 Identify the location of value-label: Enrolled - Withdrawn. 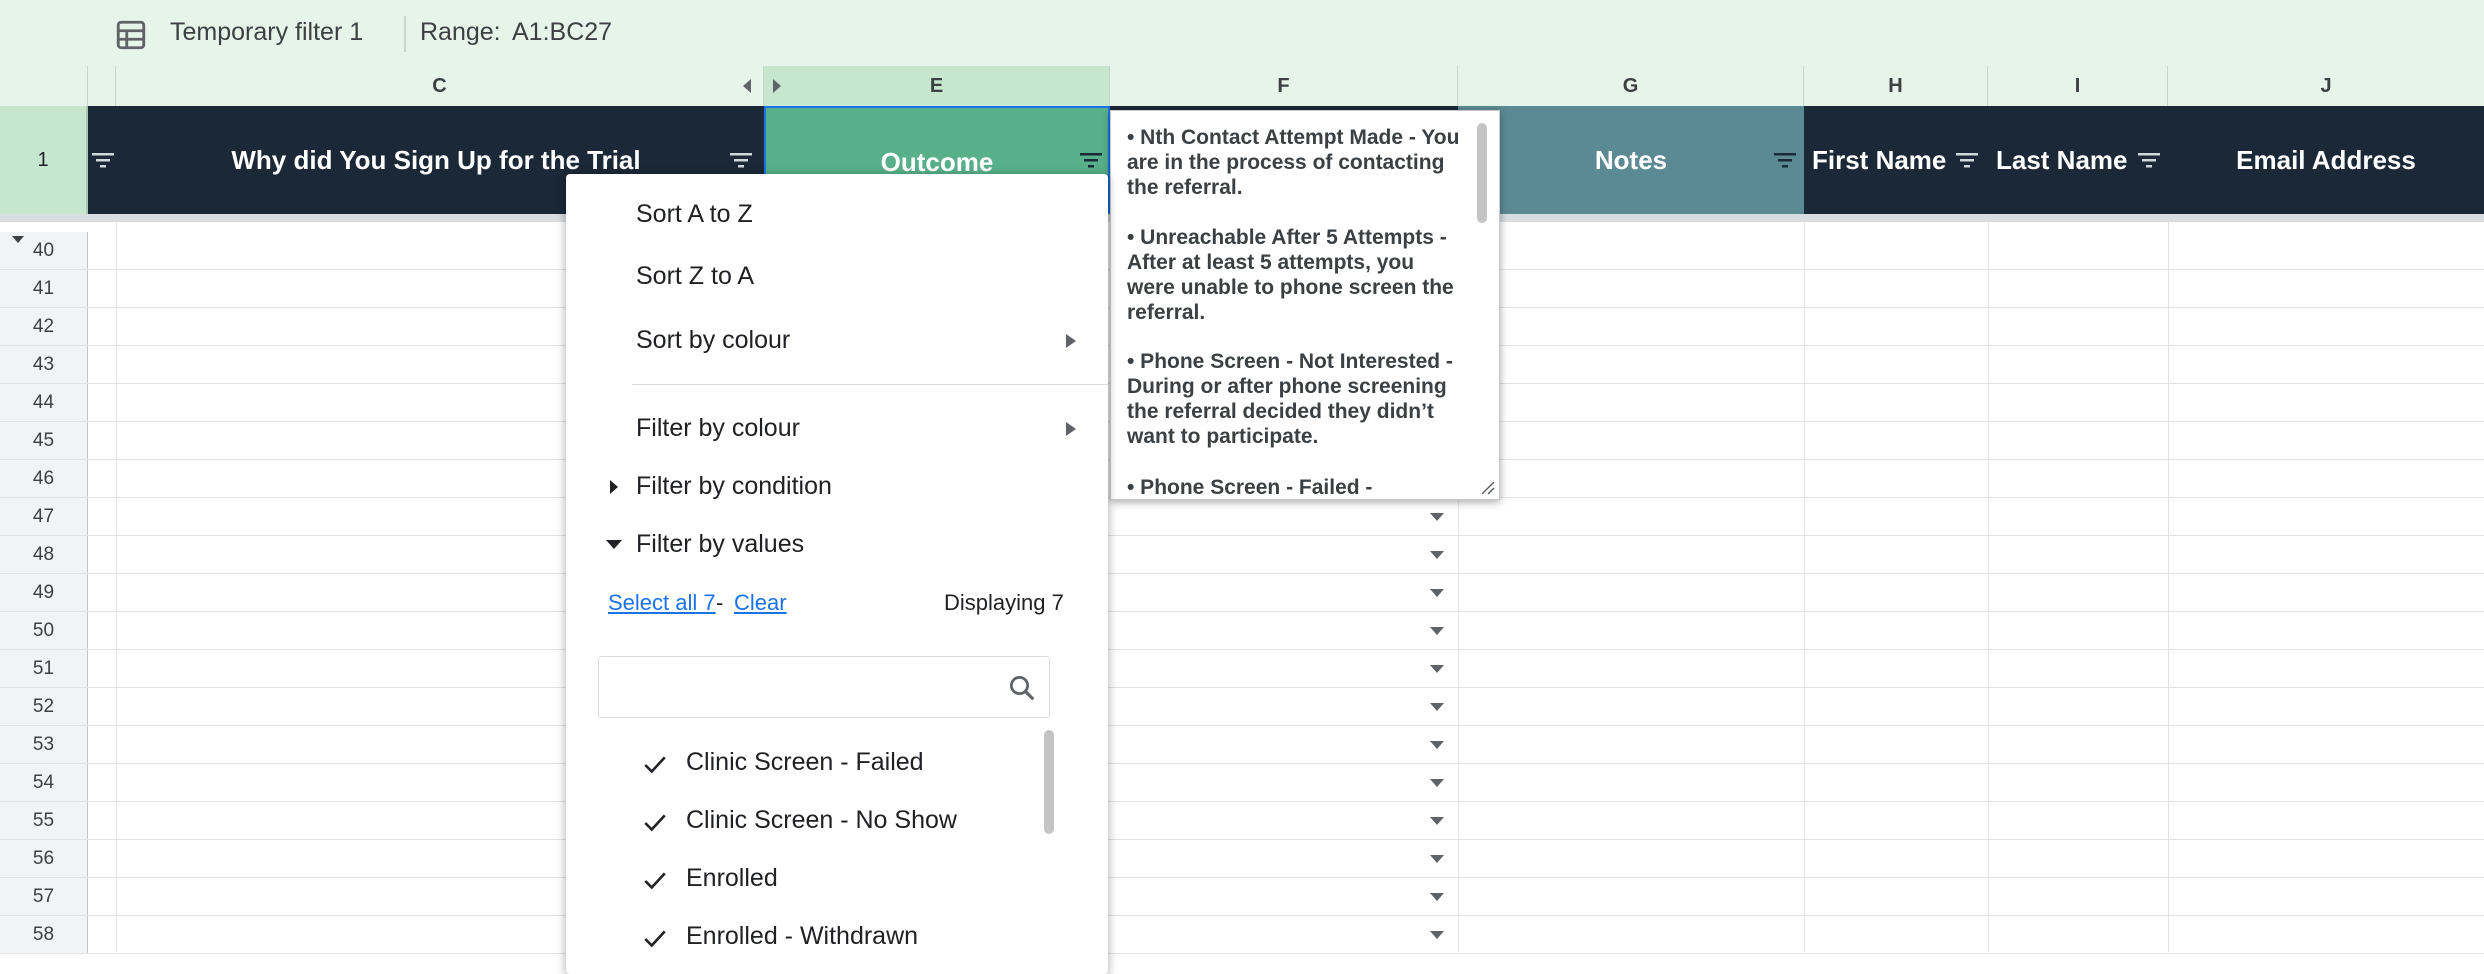
(802, 936).